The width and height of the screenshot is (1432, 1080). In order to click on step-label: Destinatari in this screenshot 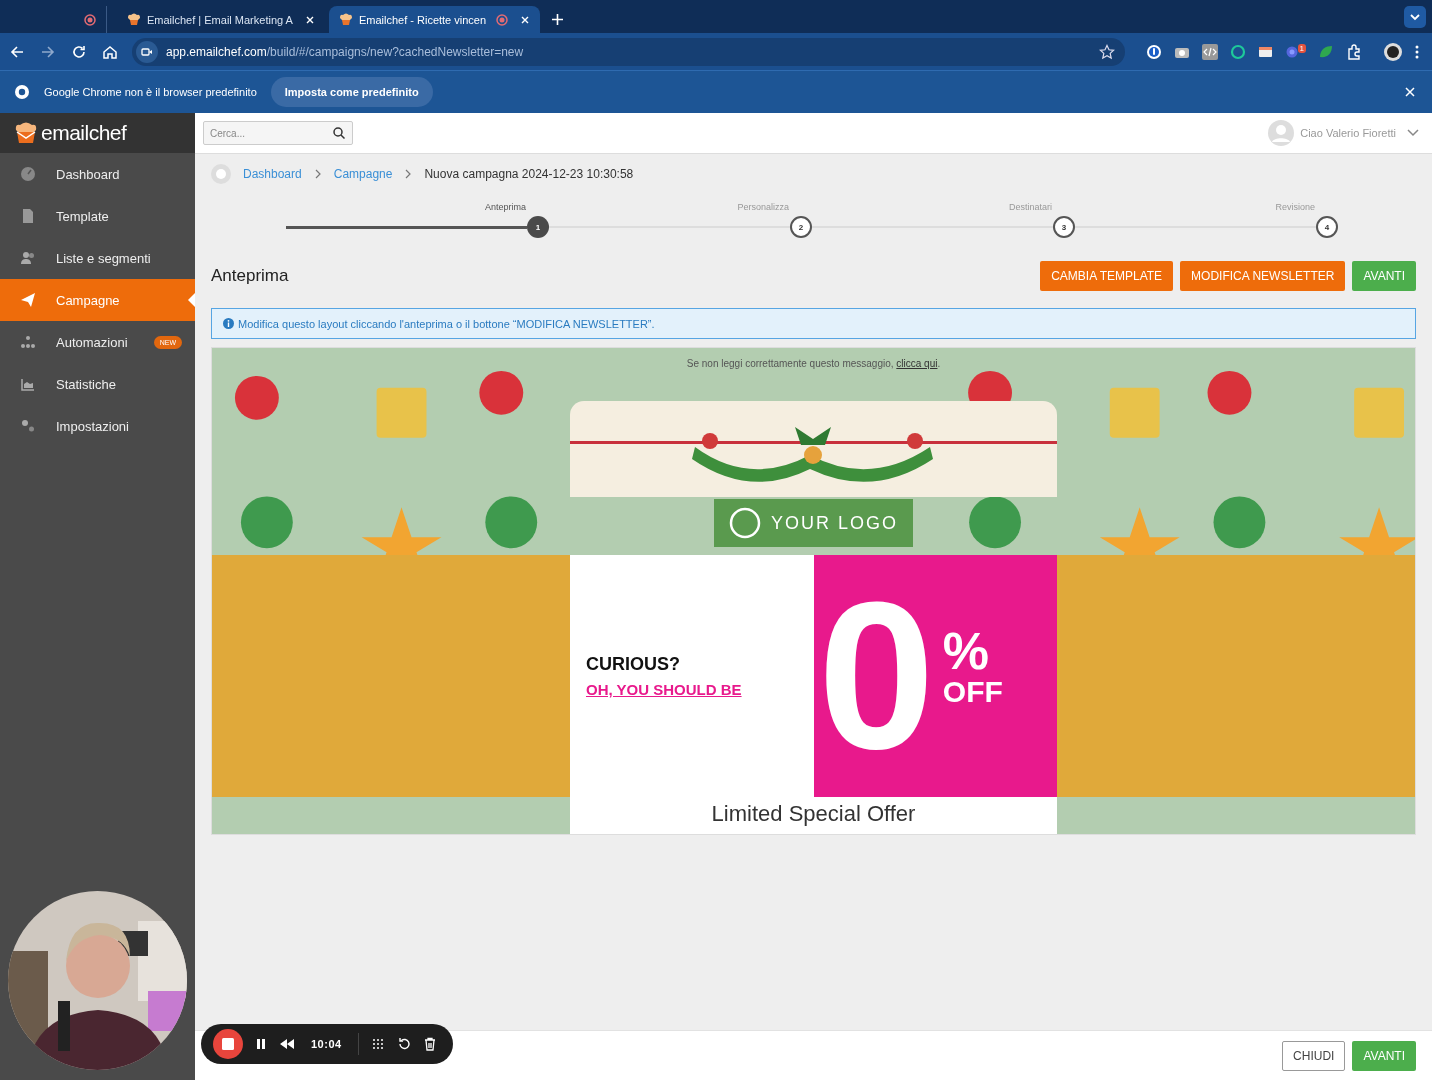, I will do `click(1030, 207)`.